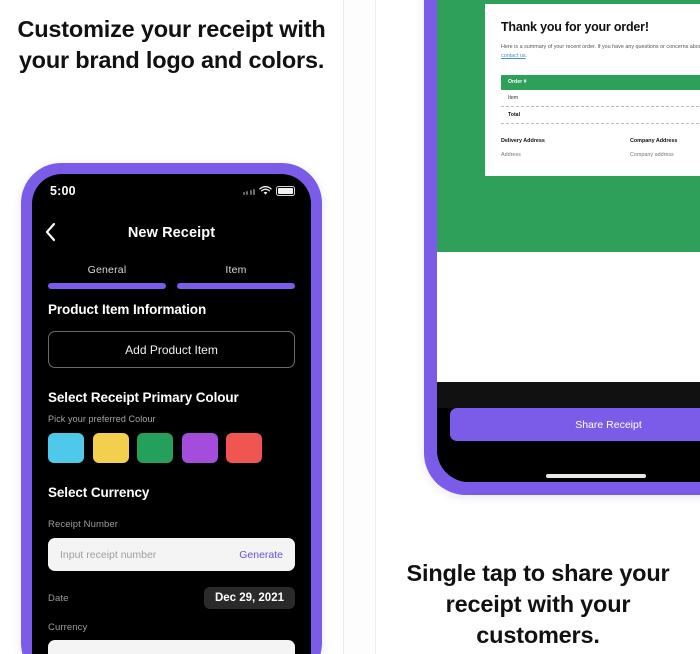  Describe the element at coordinates (665, 148) in the screenshot. I see `company-address-block: Company Address Company address` at that location.